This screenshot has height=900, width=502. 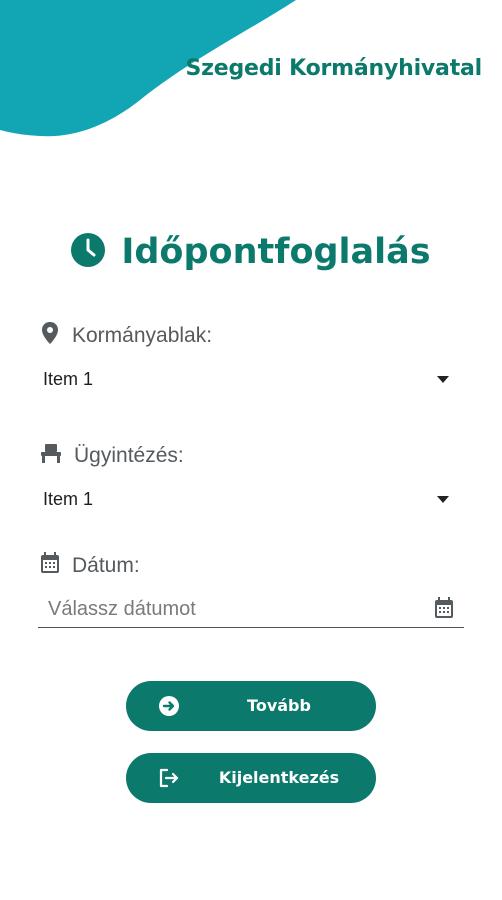 What do you see at coordinates (88, 252) in the screenshot?
I see `clock-icon` at bounding box center [88, 252].